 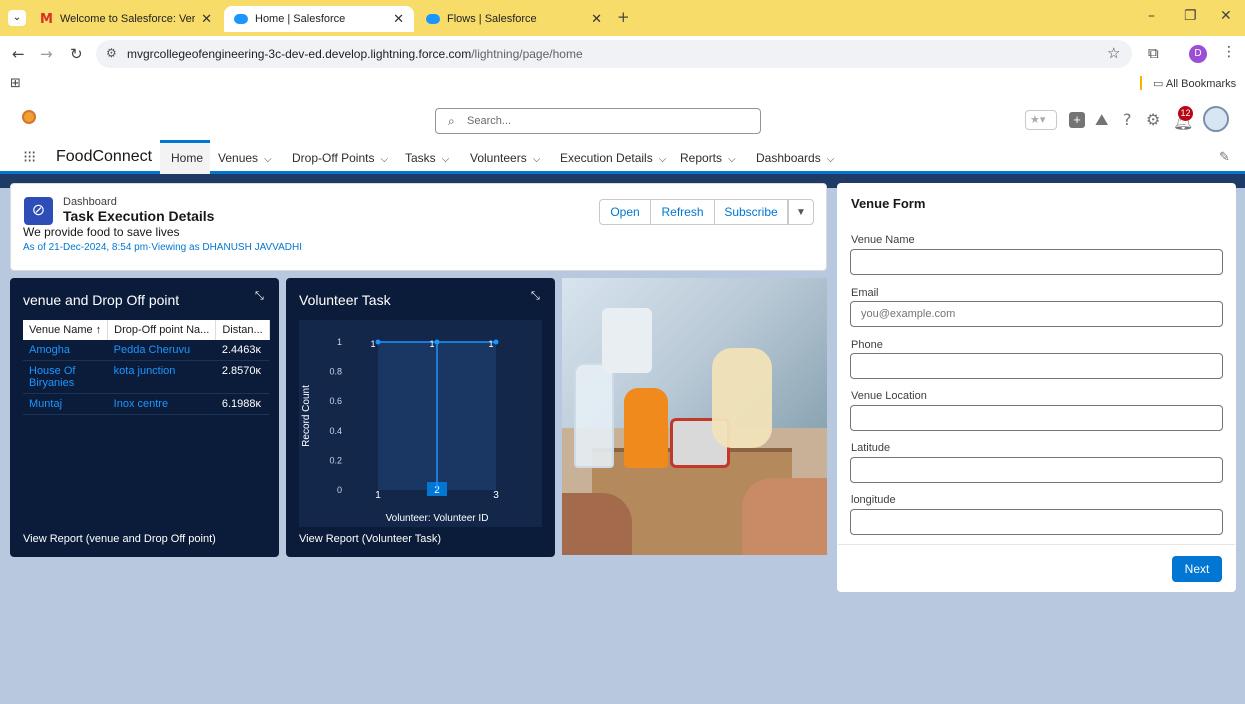 What do you see at coordinates (1216, 119) in the screenshot?
I see `user-avatar` at bounding box center [1216, 119].